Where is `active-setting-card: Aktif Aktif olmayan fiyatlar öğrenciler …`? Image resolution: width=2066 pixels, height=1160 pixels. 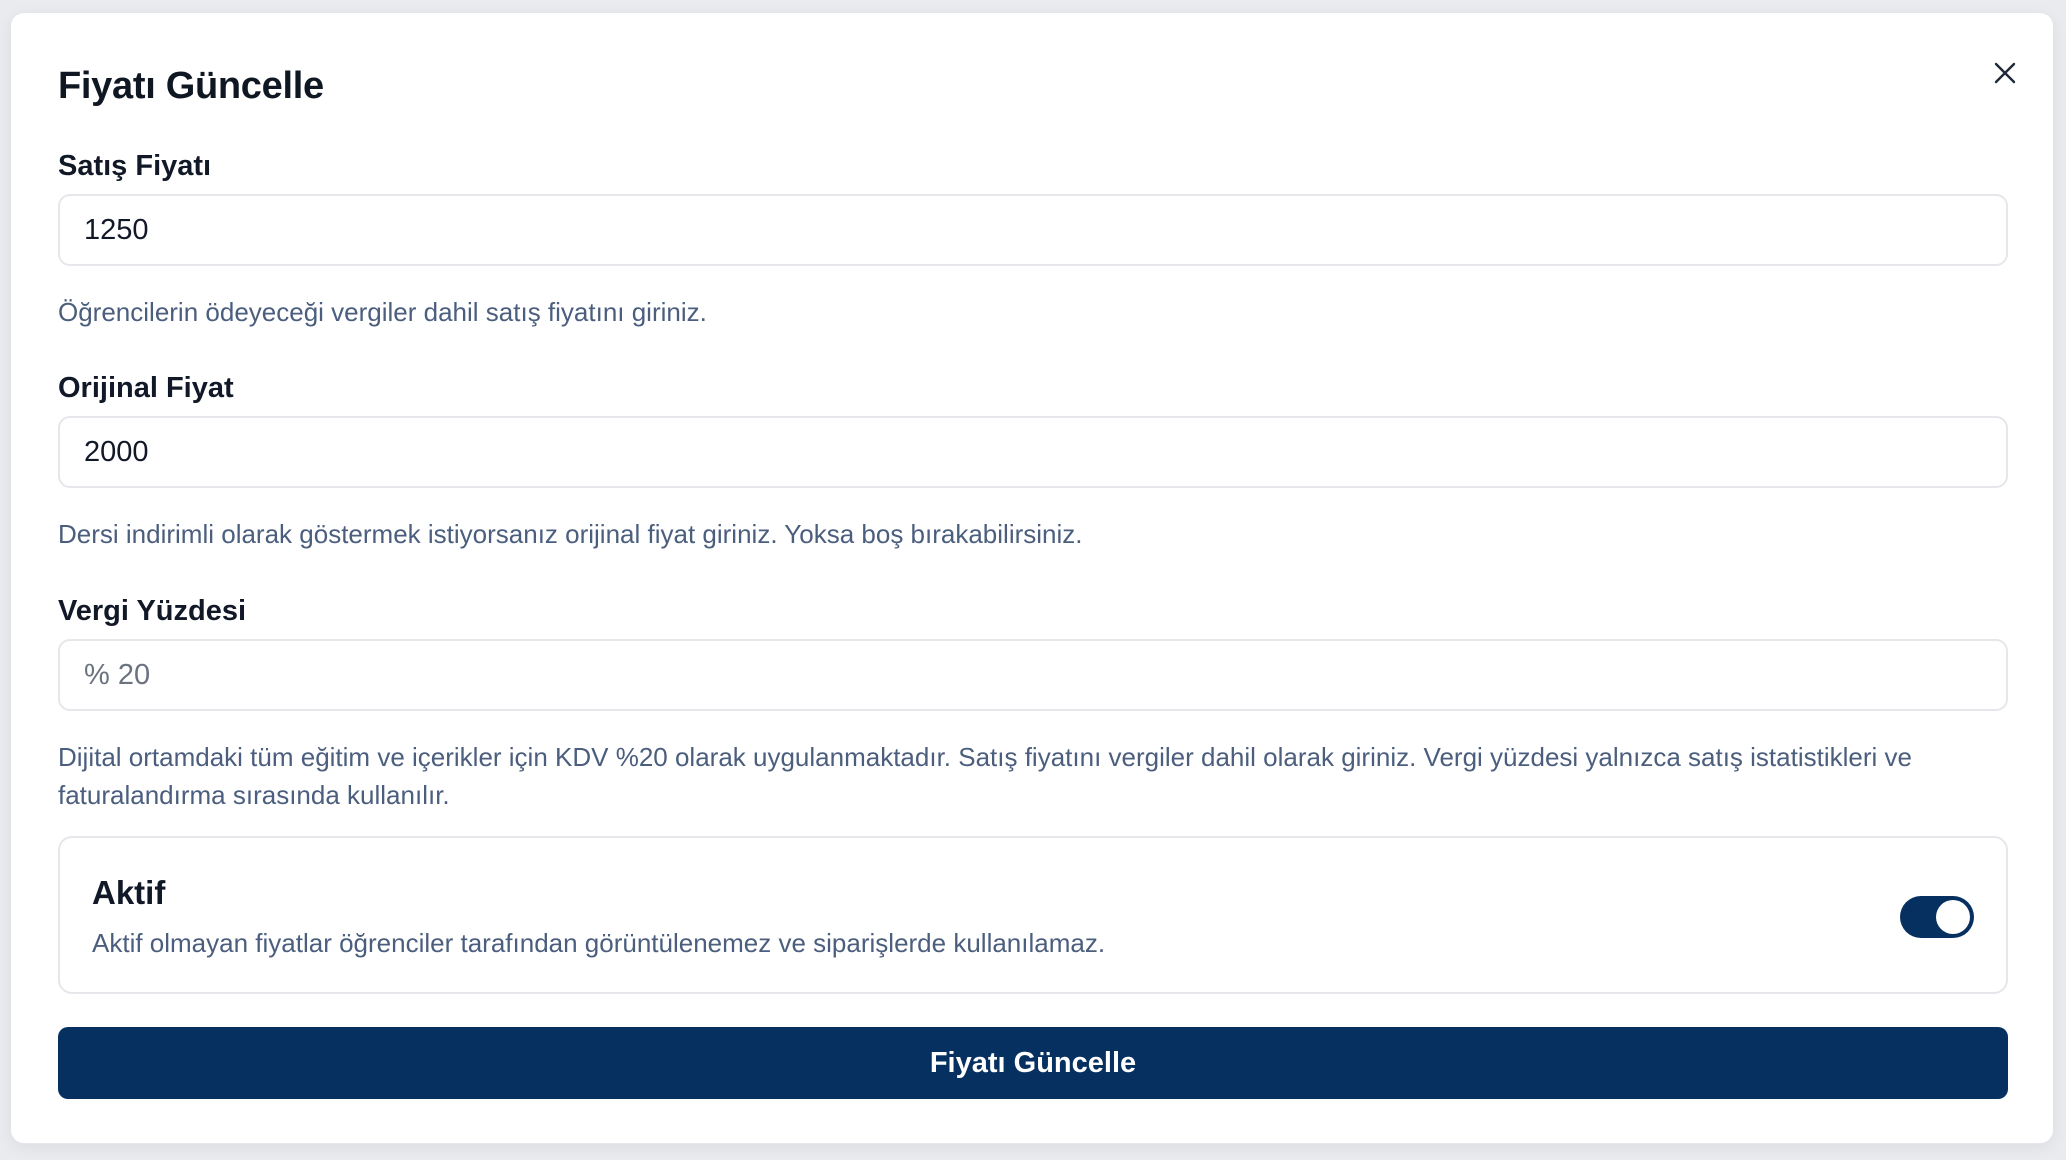 active-setting-card: Aktif Aktif olmayan fiyatlar öğrenciler … is located at coordinates (1033, 915).